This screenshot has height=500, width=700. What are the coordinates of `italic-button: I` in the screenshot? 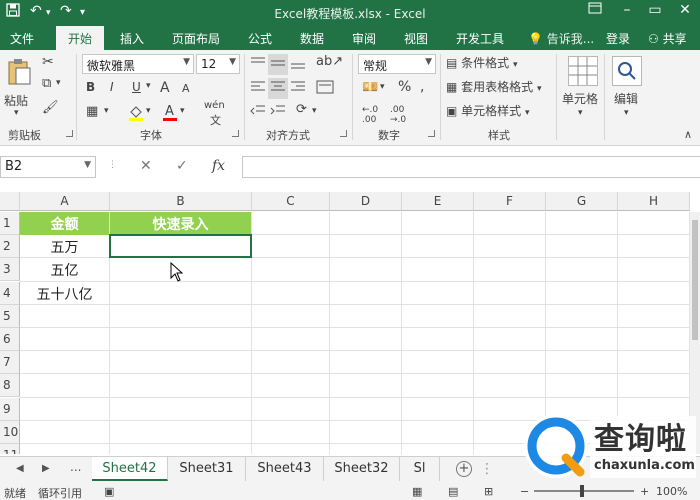 It's located at (112, 87).